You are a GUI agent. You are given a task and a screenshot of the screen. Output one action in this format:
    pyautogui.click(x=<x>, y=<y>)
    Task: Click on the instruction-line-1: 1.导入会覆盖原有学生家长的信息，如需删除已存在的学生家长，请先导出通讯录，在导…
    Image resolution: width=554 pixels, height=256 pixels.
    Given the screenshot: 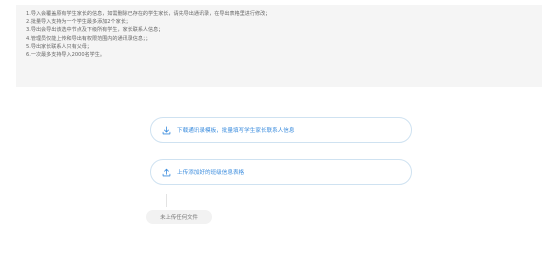 What is the action you would take?
    pyautogui.click(x=148, y=14)
    